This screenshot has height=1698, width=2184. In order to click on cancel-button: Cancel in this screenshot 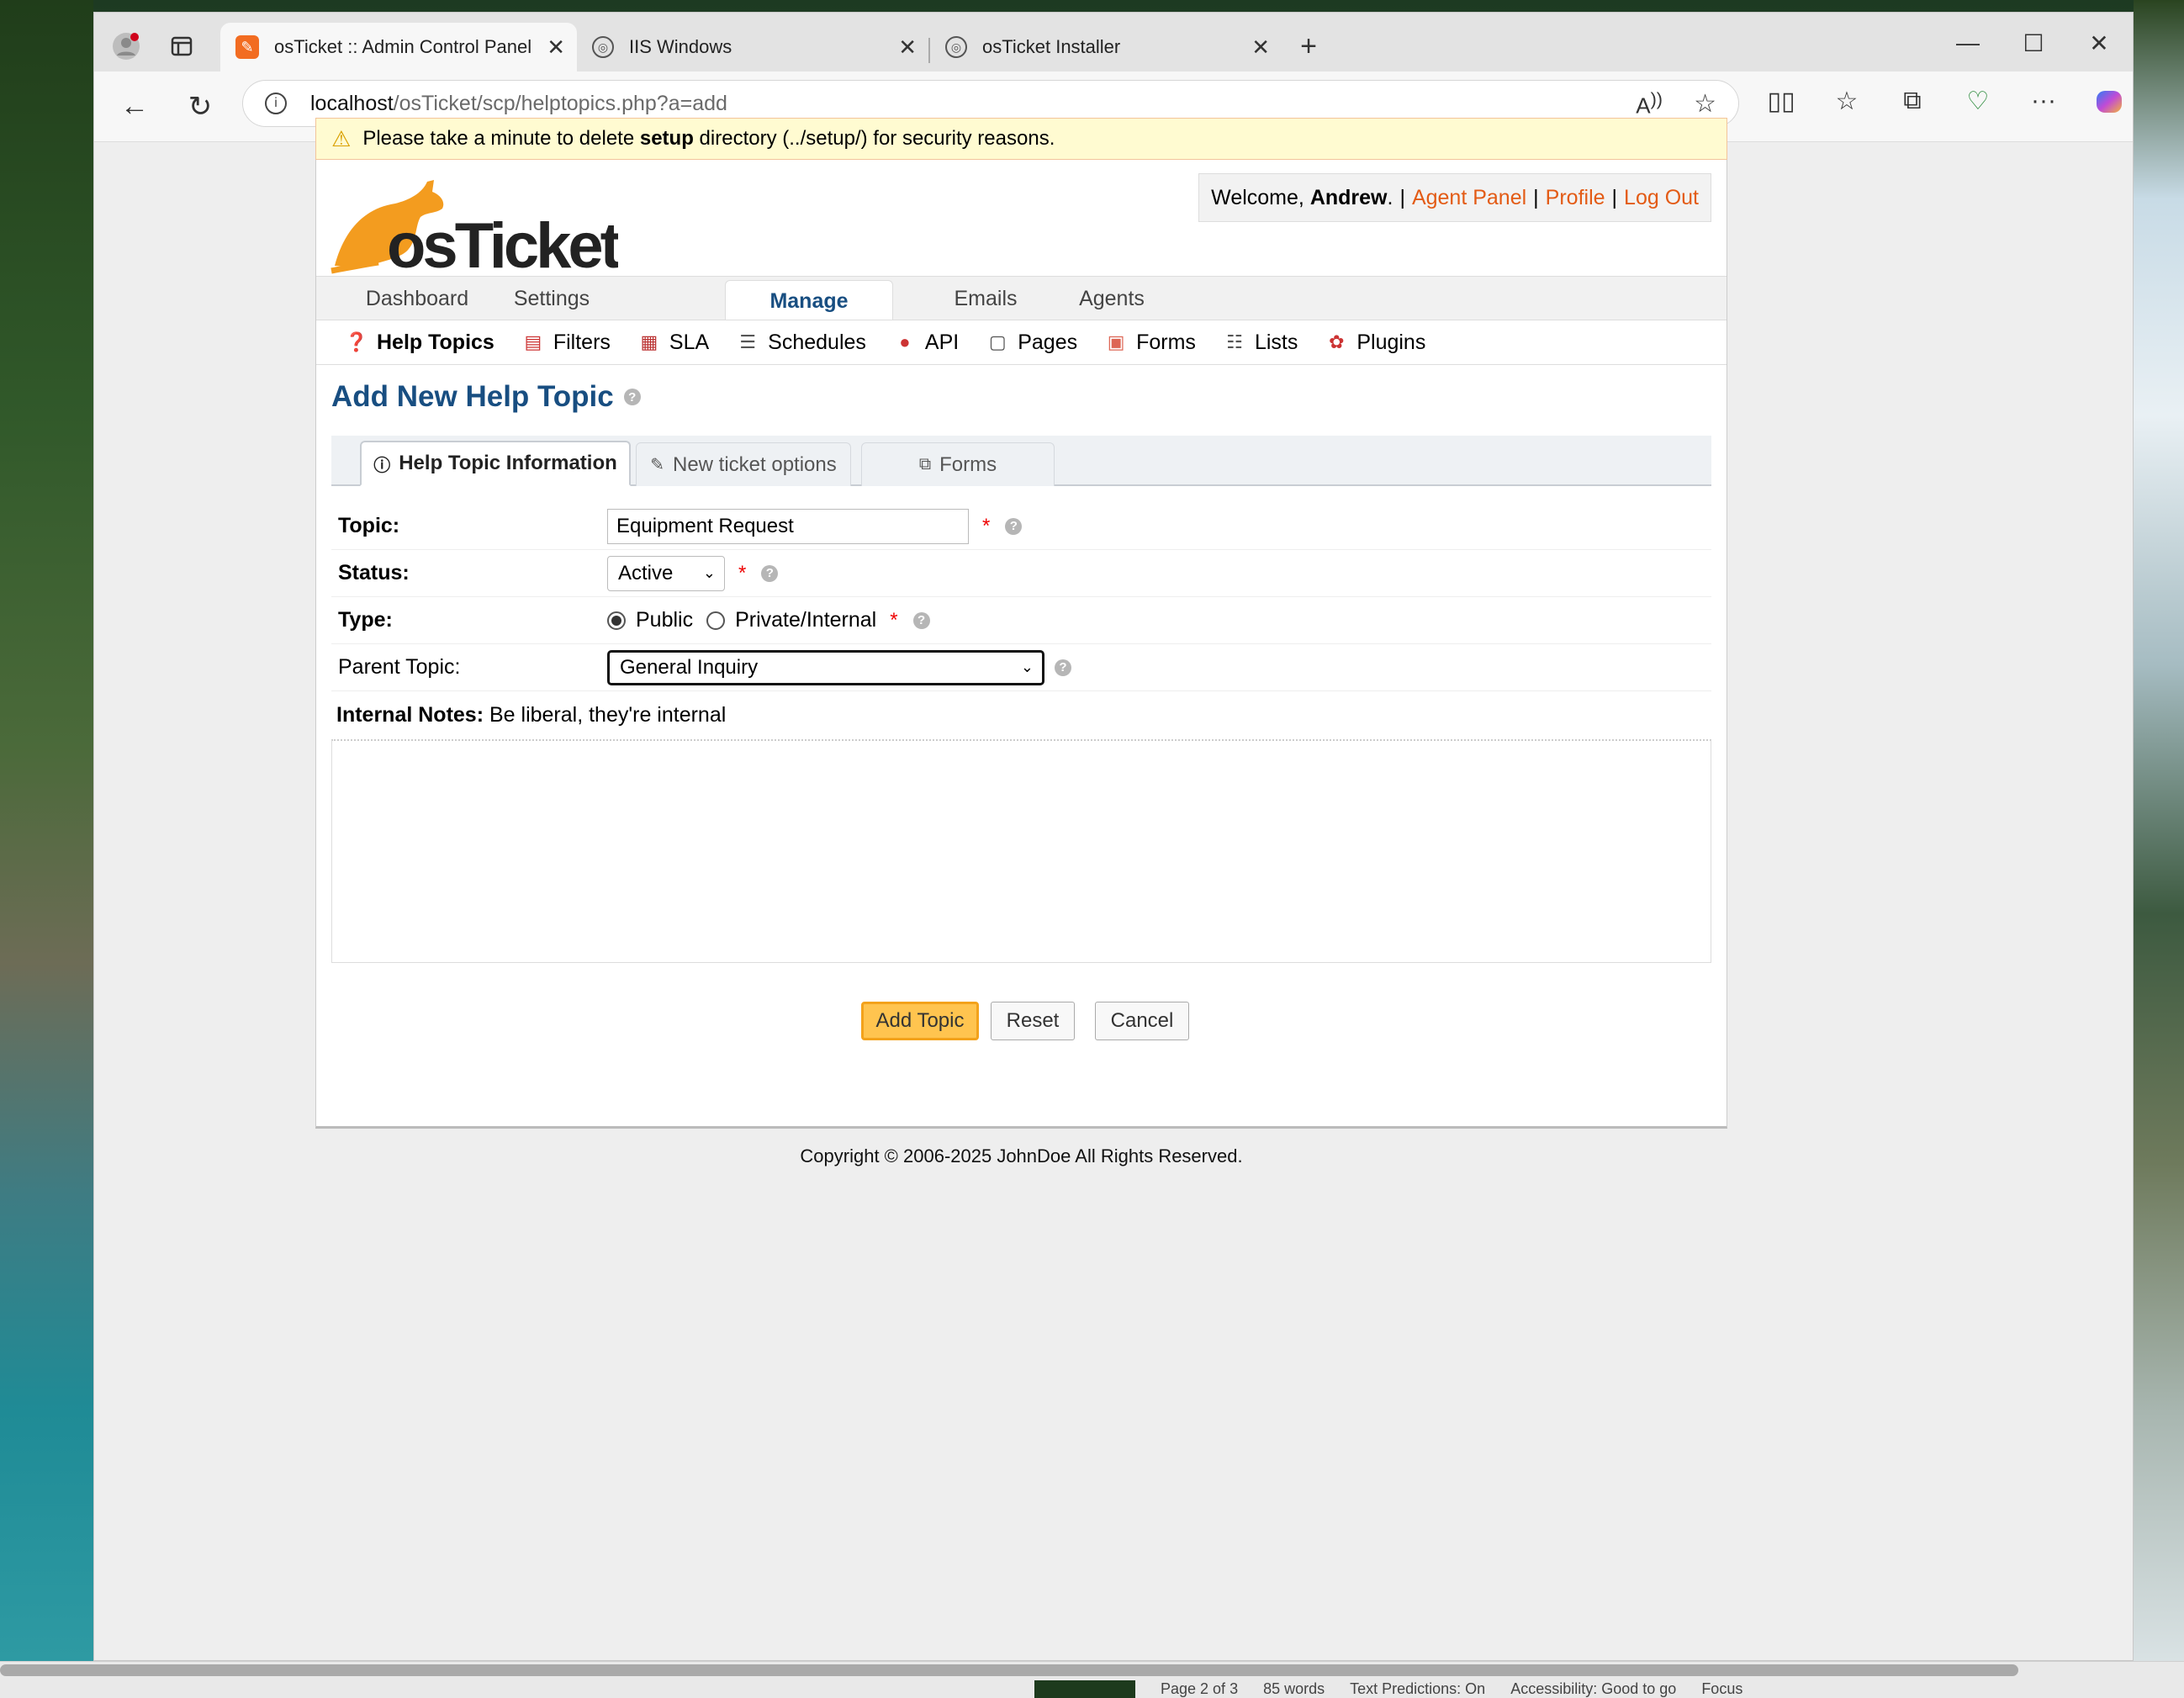, I will do `click(1142, 1021)`.